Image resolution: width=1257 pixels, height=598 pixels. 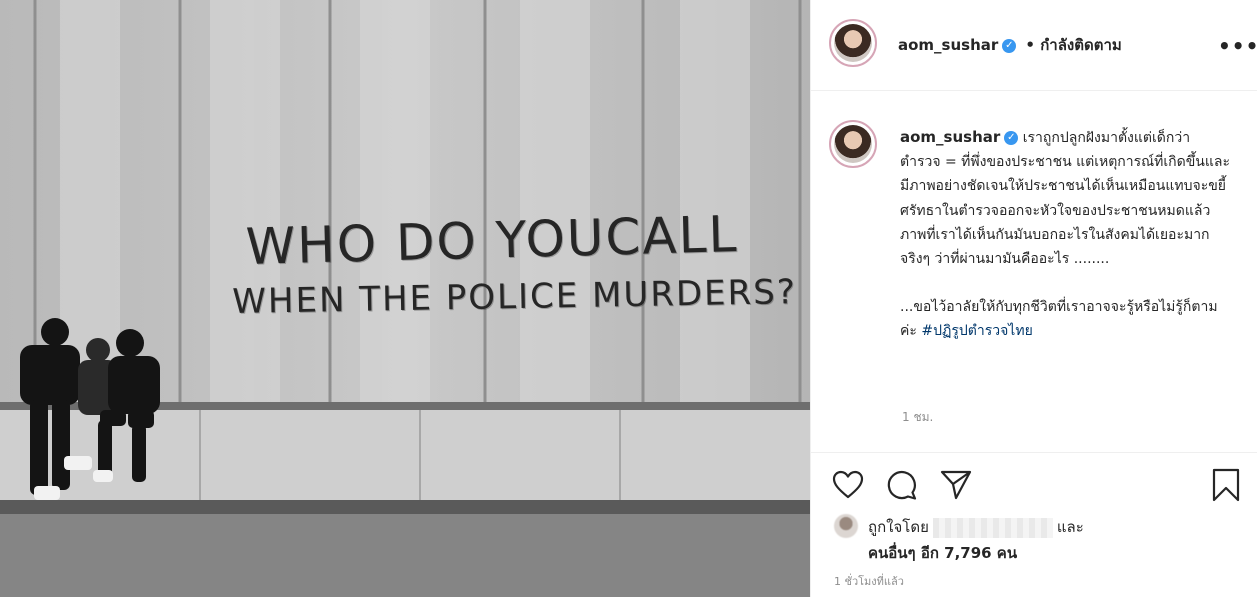 I want to click on liked-and-label: และ, so click(x=1070, y=527).